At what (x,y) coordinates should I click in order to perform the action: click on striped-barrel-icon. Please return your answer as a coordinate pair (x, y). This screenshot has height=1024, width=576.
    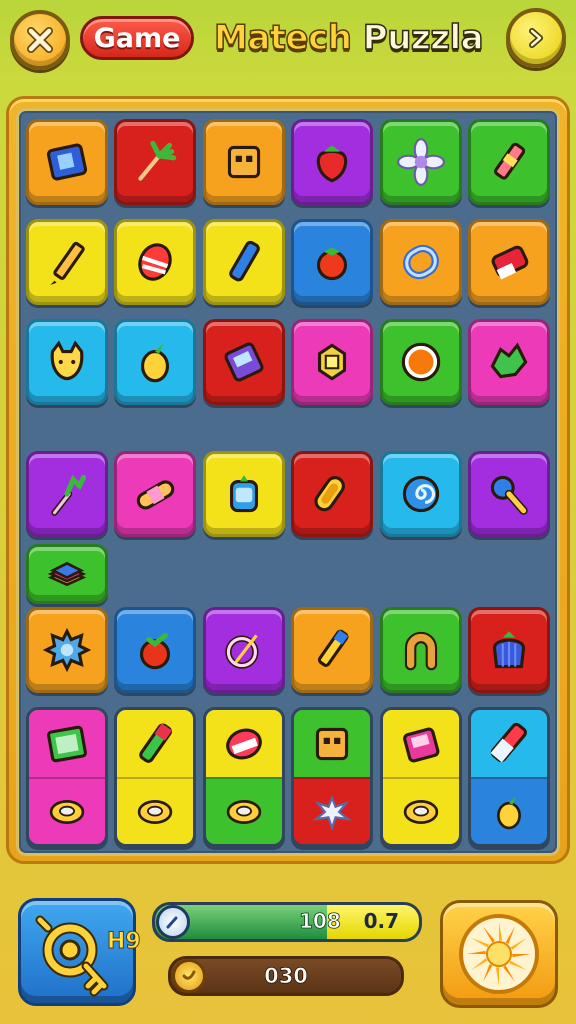
    Looking at the image, I should click on (155, 262).